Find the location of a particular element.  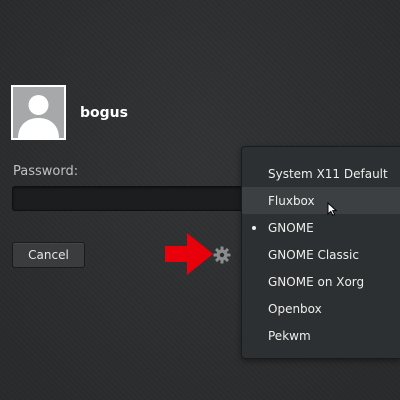

session-item-system-x11-default: System X11 Default is located at coordinates (321, 173).